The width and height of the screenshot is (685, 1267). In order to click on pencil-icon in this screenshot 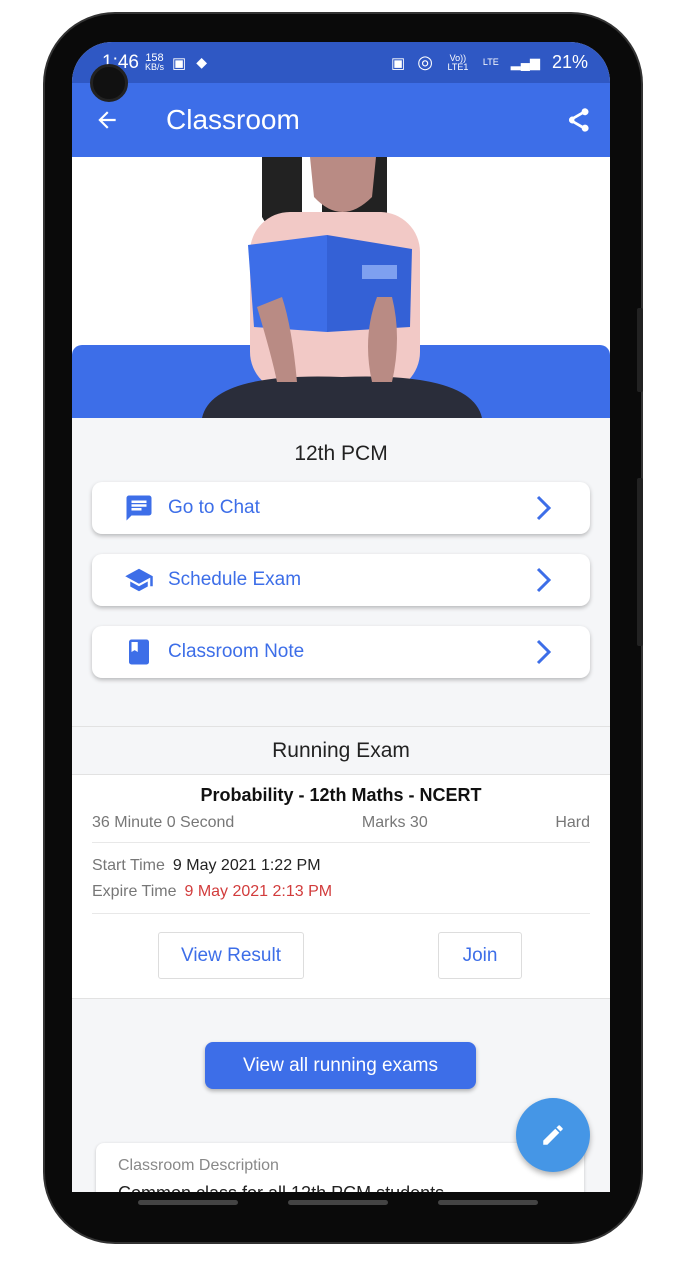, I will do `click(553, 1135)`.